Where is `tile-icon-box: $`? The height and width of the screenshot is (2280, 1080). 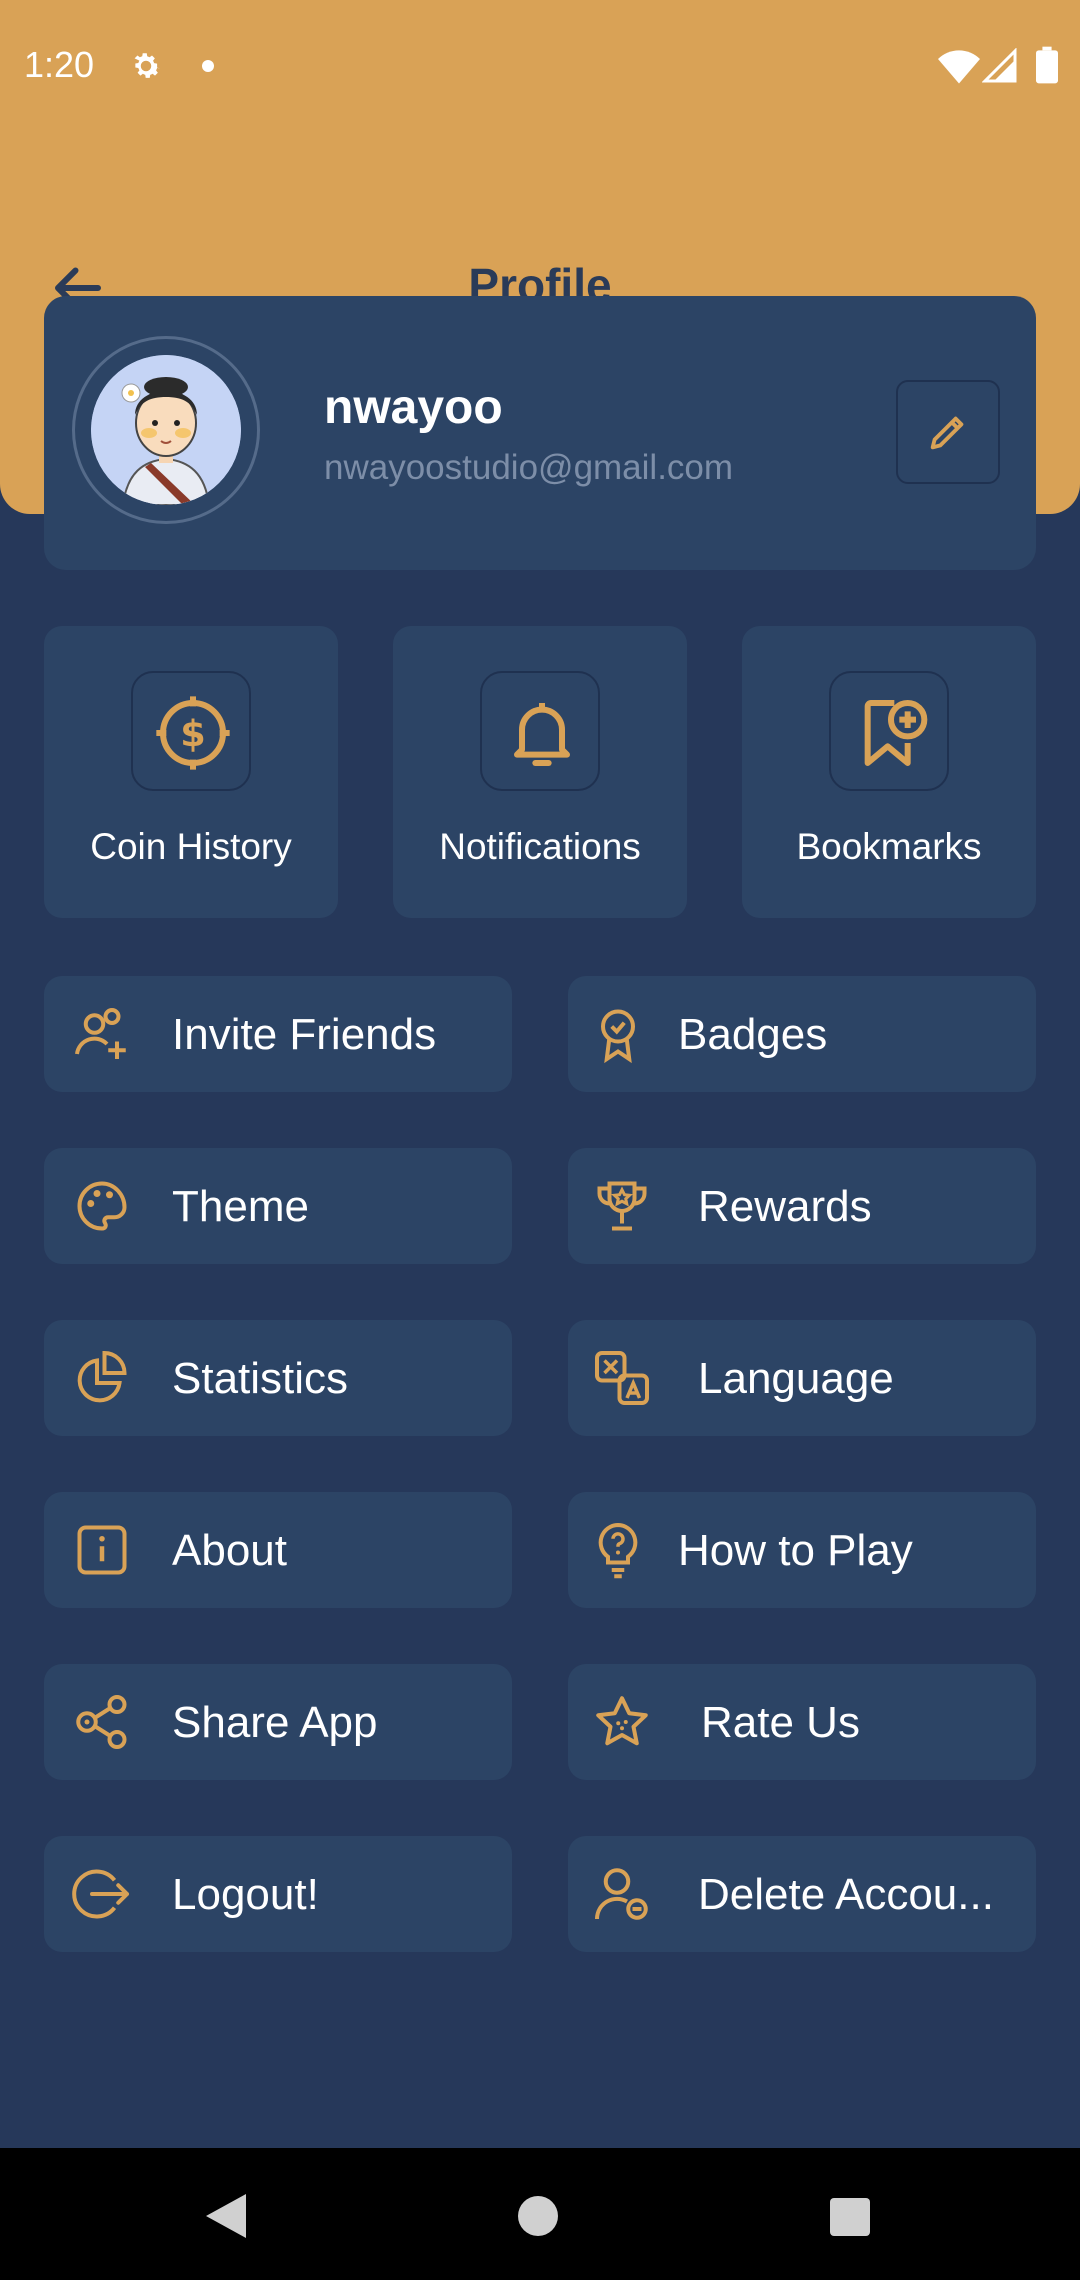
tile-icon-box: $ is located at coordinates (191, 731).